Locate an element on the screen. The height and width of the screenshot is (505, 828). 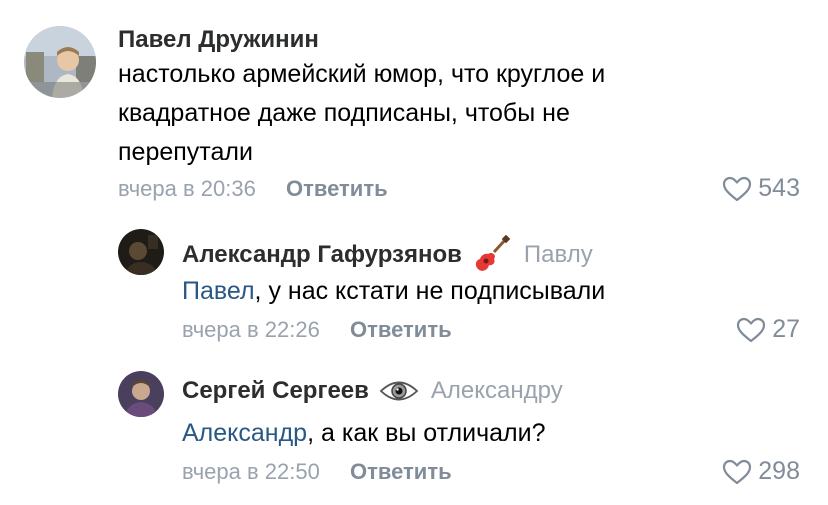
comment-text-line: квадратное даже подписаны, чтобы не is located at coordinates (344, 113).